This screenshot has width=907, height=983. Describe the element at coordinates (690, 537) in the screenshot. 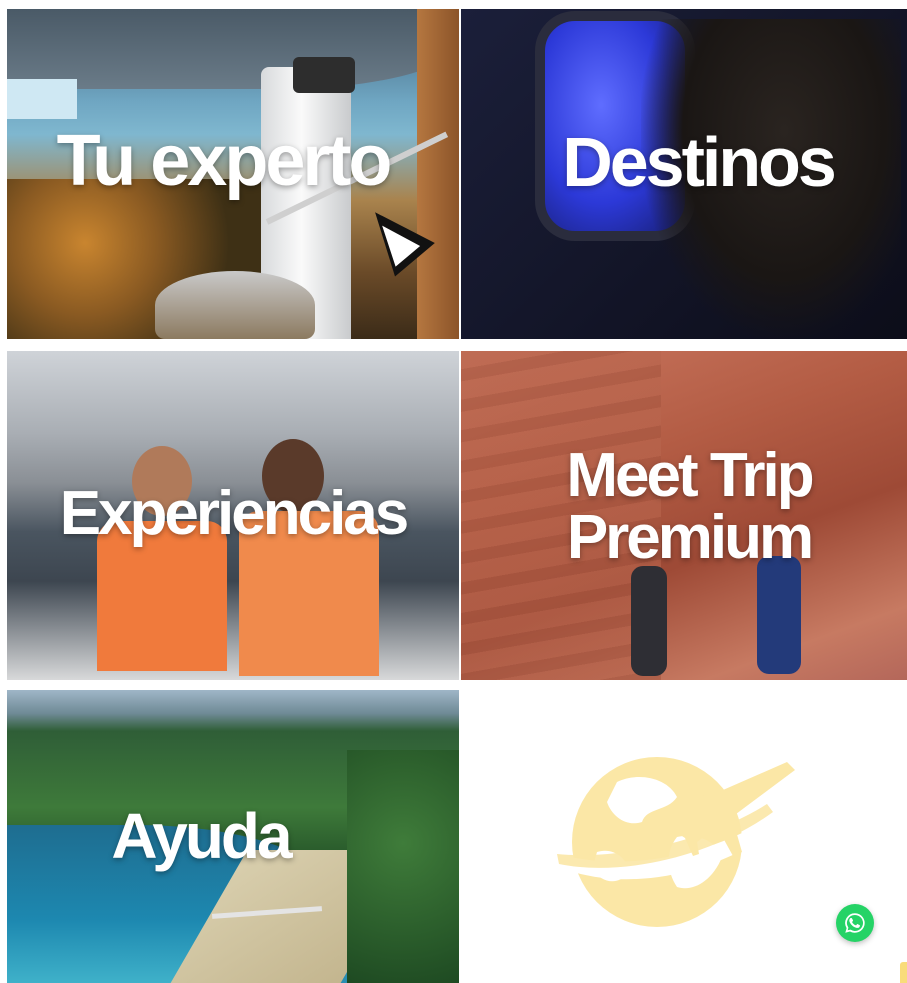

I see `tile-label-line-2: Premium` at that location.